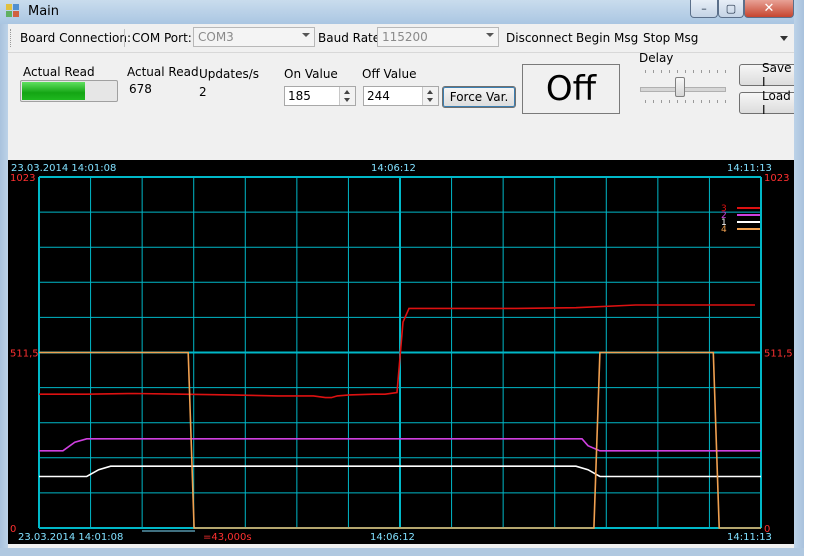  Describe the element at coordinates (162, 38) in the screenshot. I see `com-port-label: COM Port:` at that location.